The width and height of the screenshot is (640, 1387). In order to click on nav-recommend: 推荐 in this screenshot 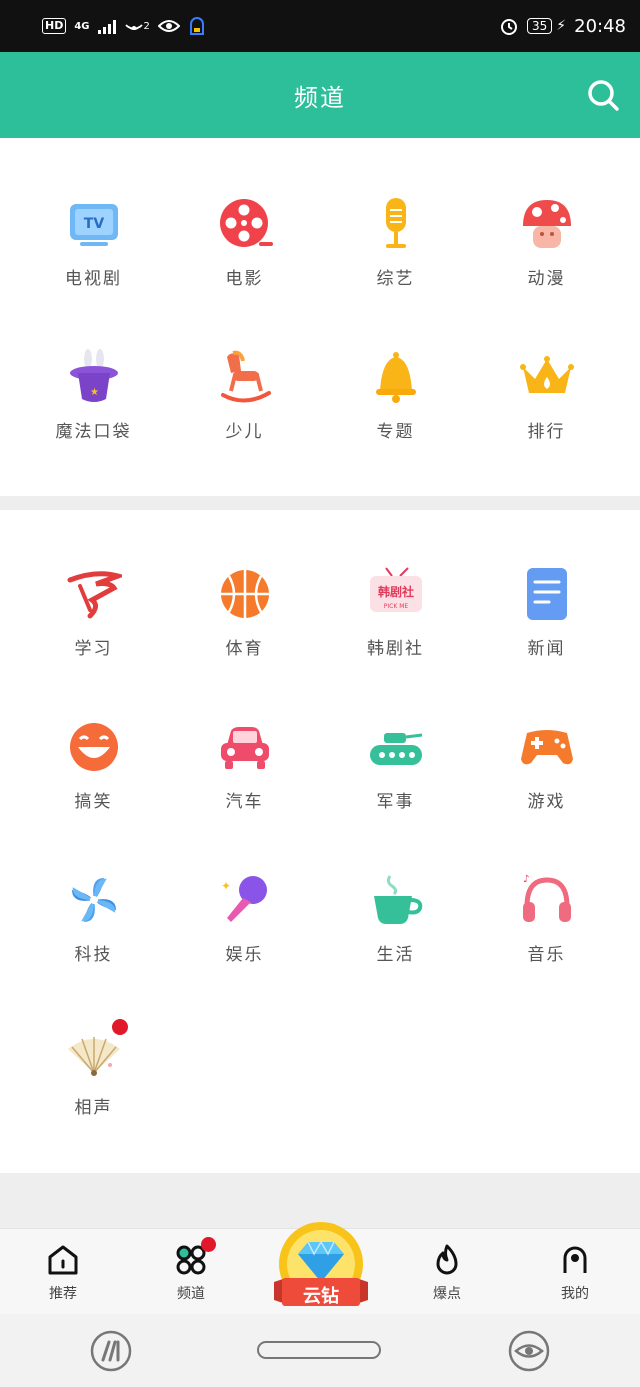, I will do `click(63, 1273)`.